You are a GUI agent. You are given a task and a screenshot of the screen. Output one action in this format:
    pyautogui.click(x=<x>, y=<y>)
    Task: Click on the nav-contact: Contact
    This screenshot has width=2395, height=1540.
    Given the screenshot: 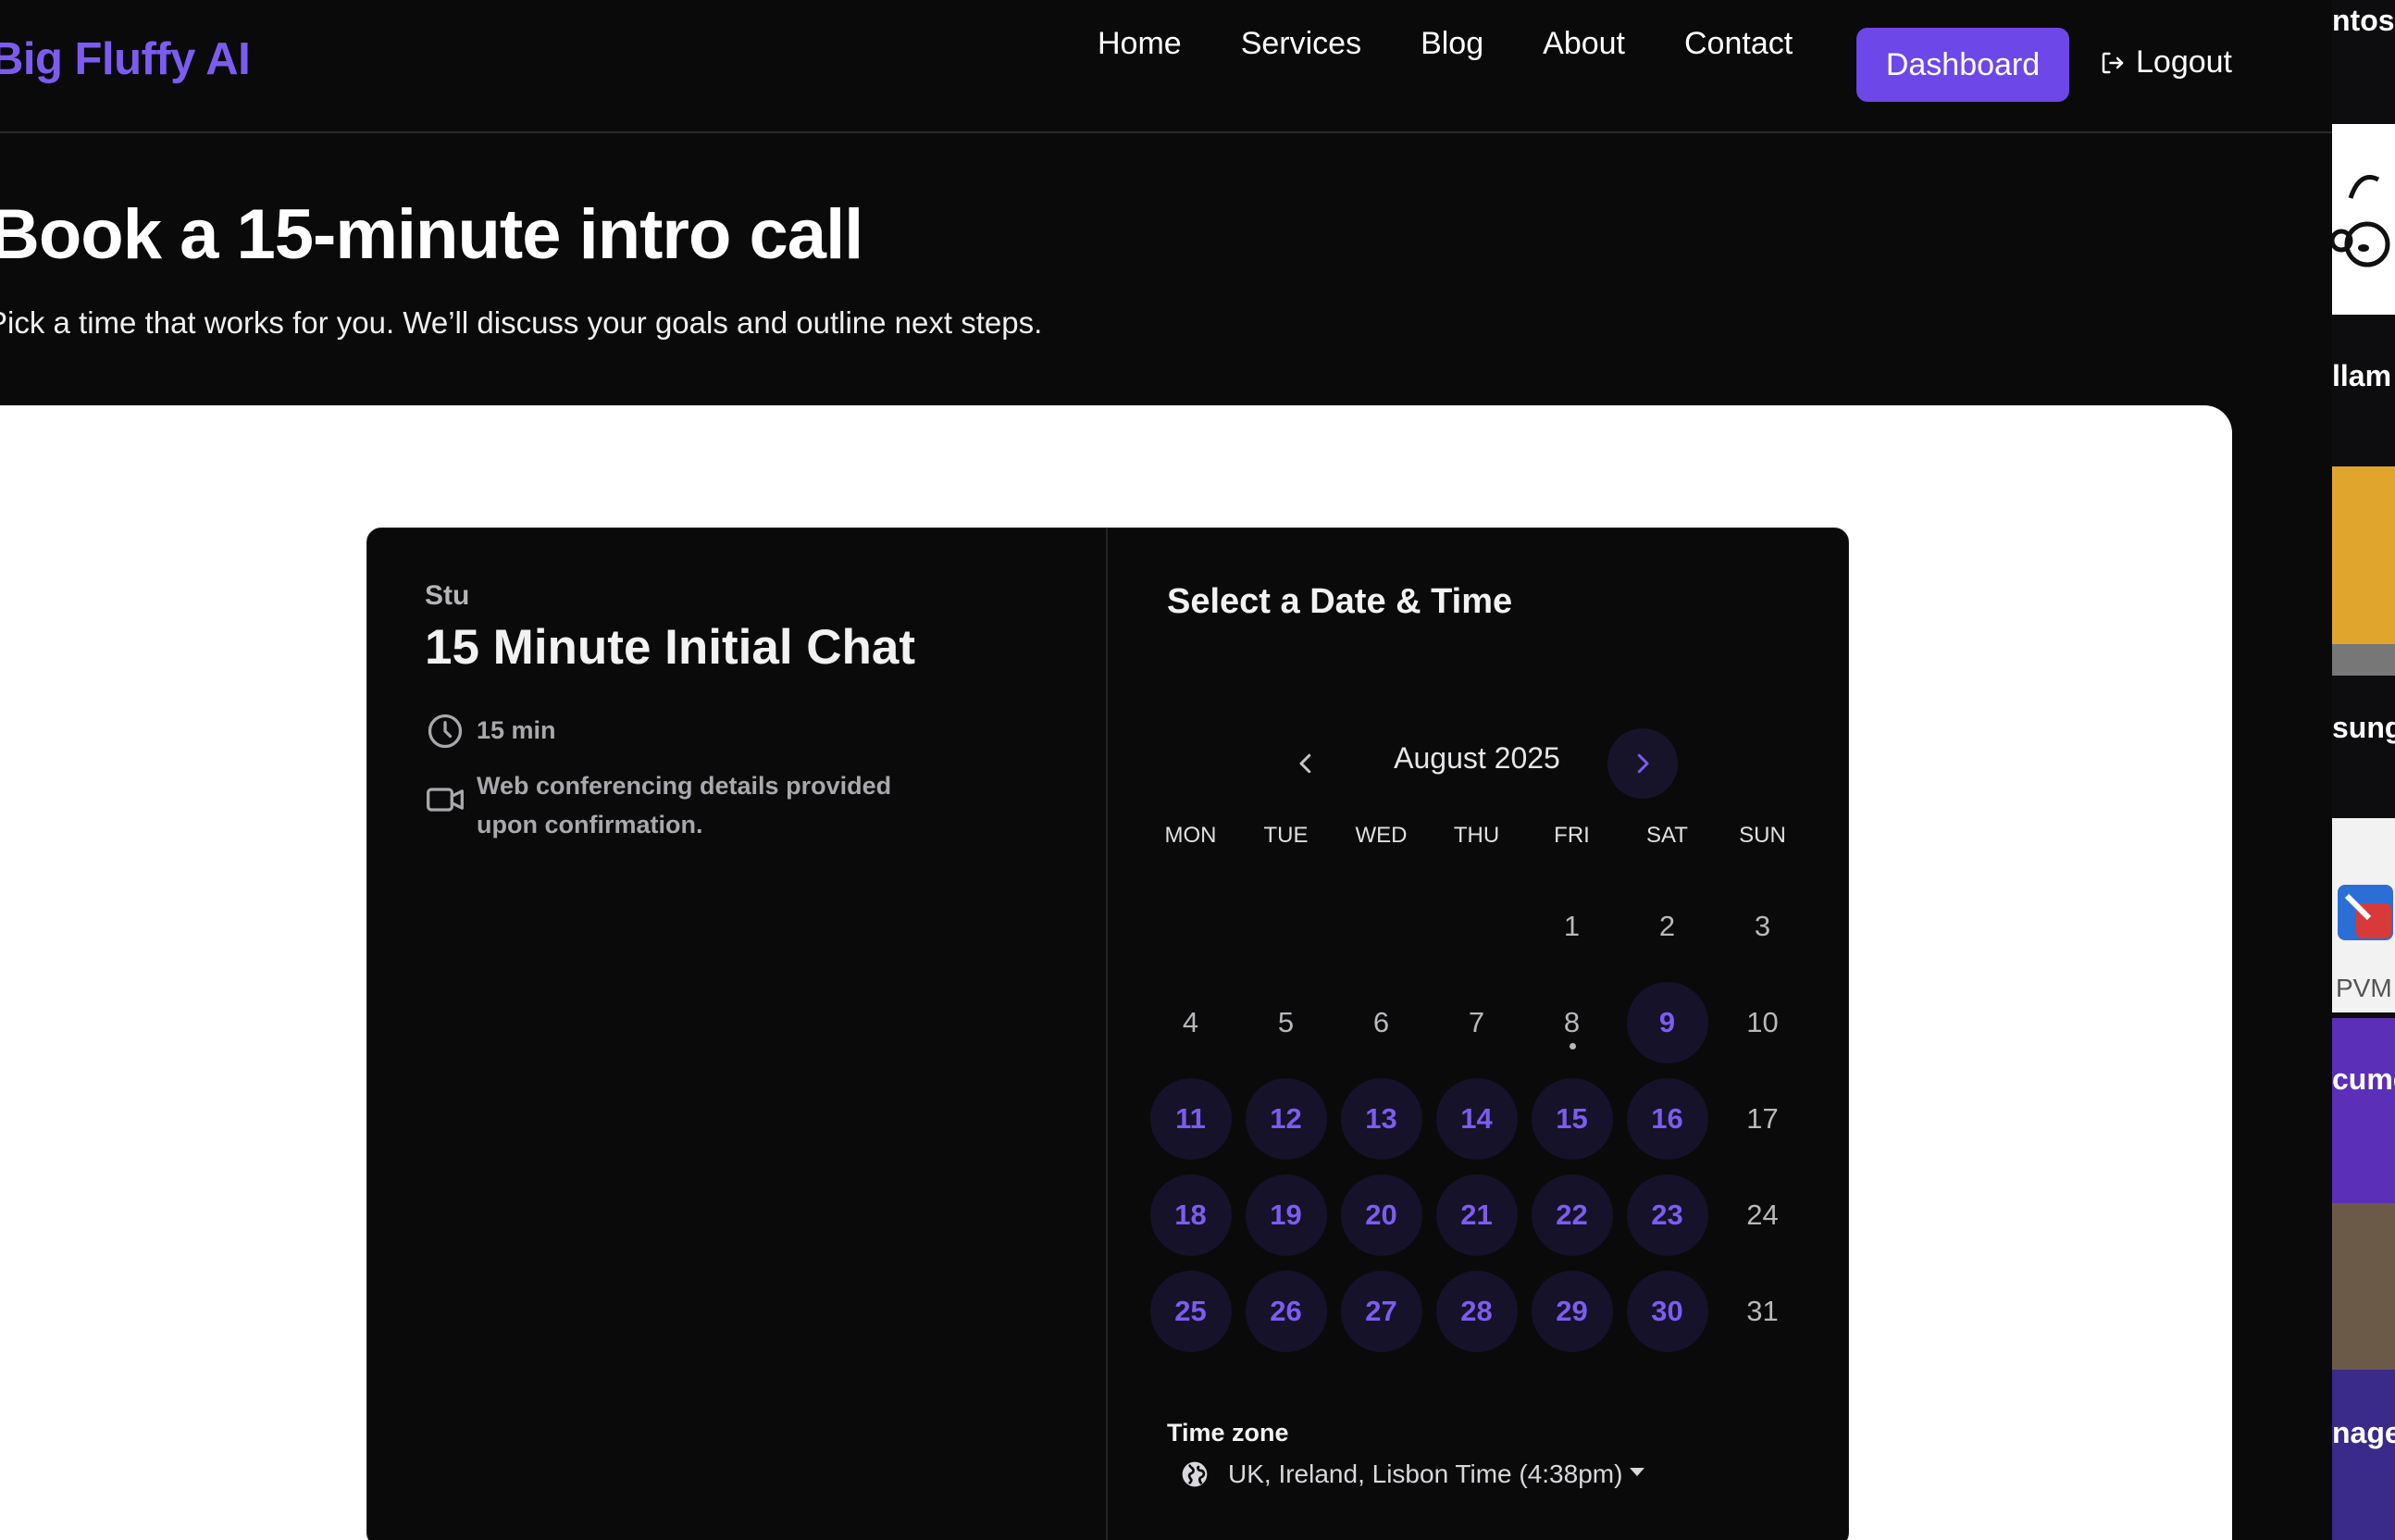 What is the action you would take?
    pyautogui.click(x=1738, y=44)
    